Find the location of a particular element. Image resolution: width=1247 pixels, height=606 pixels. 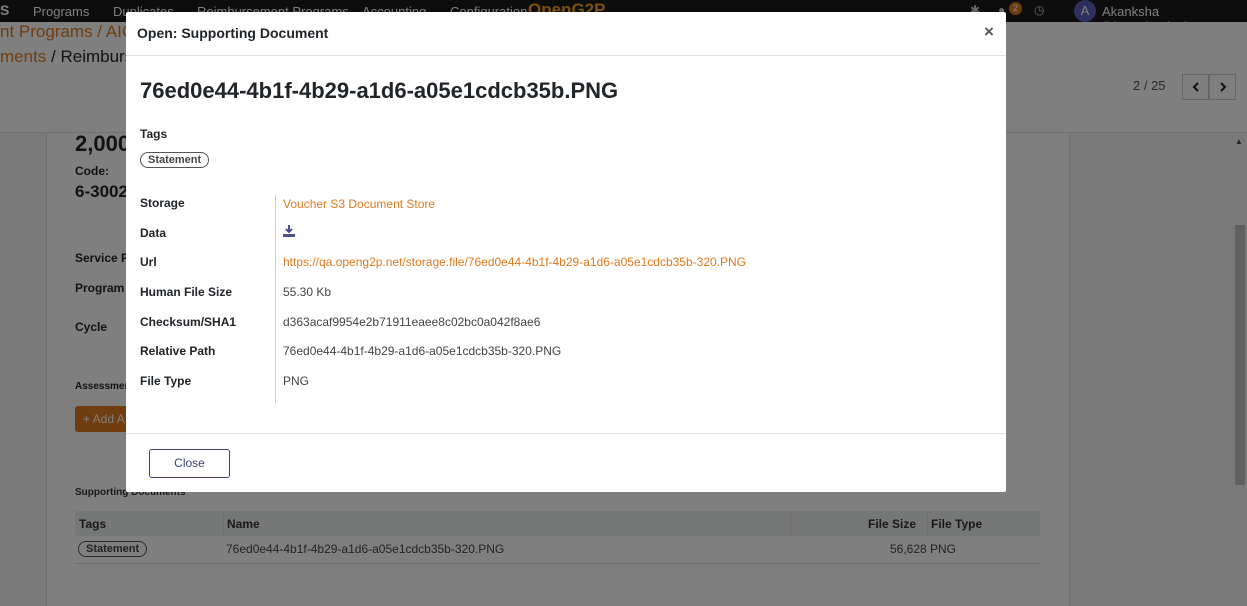

close-icon: × is located at coordinates (989, 32).